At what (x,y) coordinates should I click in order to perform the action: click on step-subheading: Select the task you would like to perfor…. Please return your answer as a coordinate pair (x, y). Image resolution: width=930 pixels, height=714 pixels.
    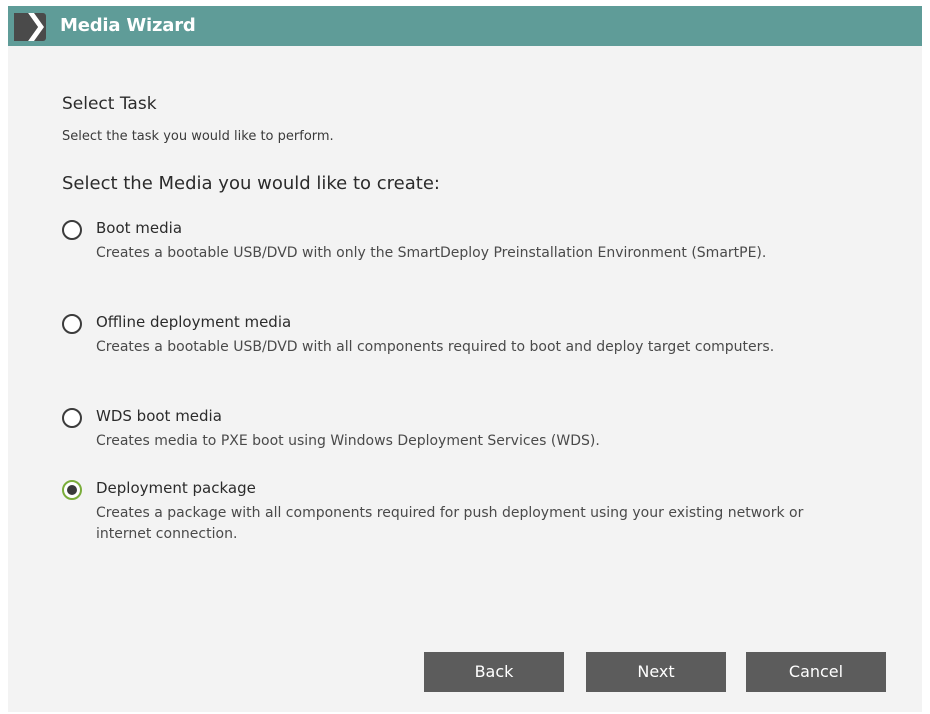
    Looking at the image, I should click on (198, 136).